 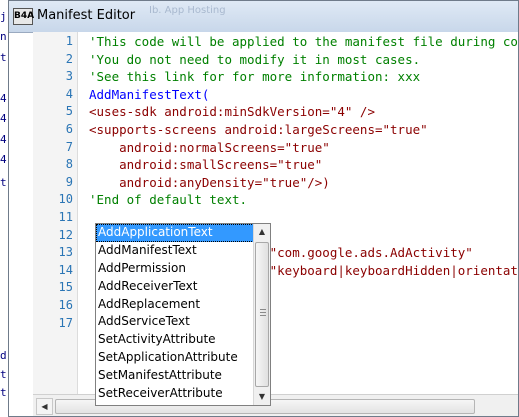 I want to click on scroll-up-button: ▲, so click(x=262, y=232).